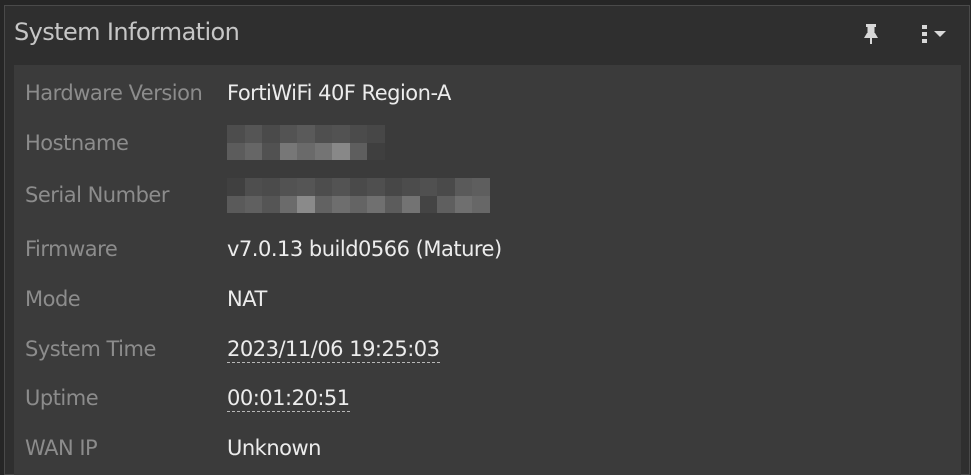 This screenshot has width=971, height=475. What do you see at coordinates (61, 448) in the screenshot?
I see `wan-ip-label: WAN IP` at bounding box center [61, 448].